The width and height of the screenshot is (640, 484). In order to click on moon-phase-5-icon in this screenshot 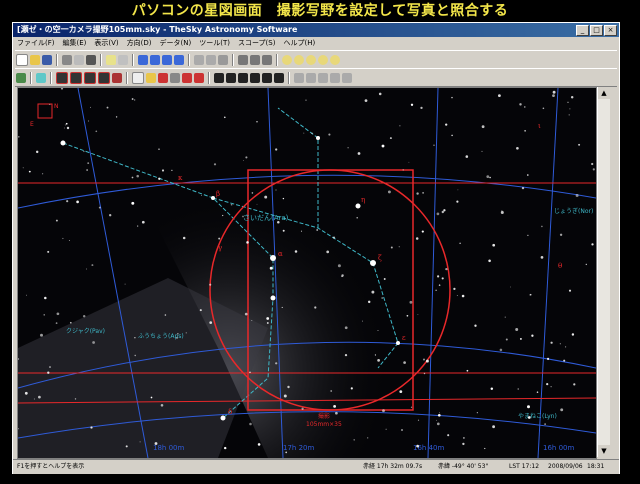, I will do `click(335, 59)`.